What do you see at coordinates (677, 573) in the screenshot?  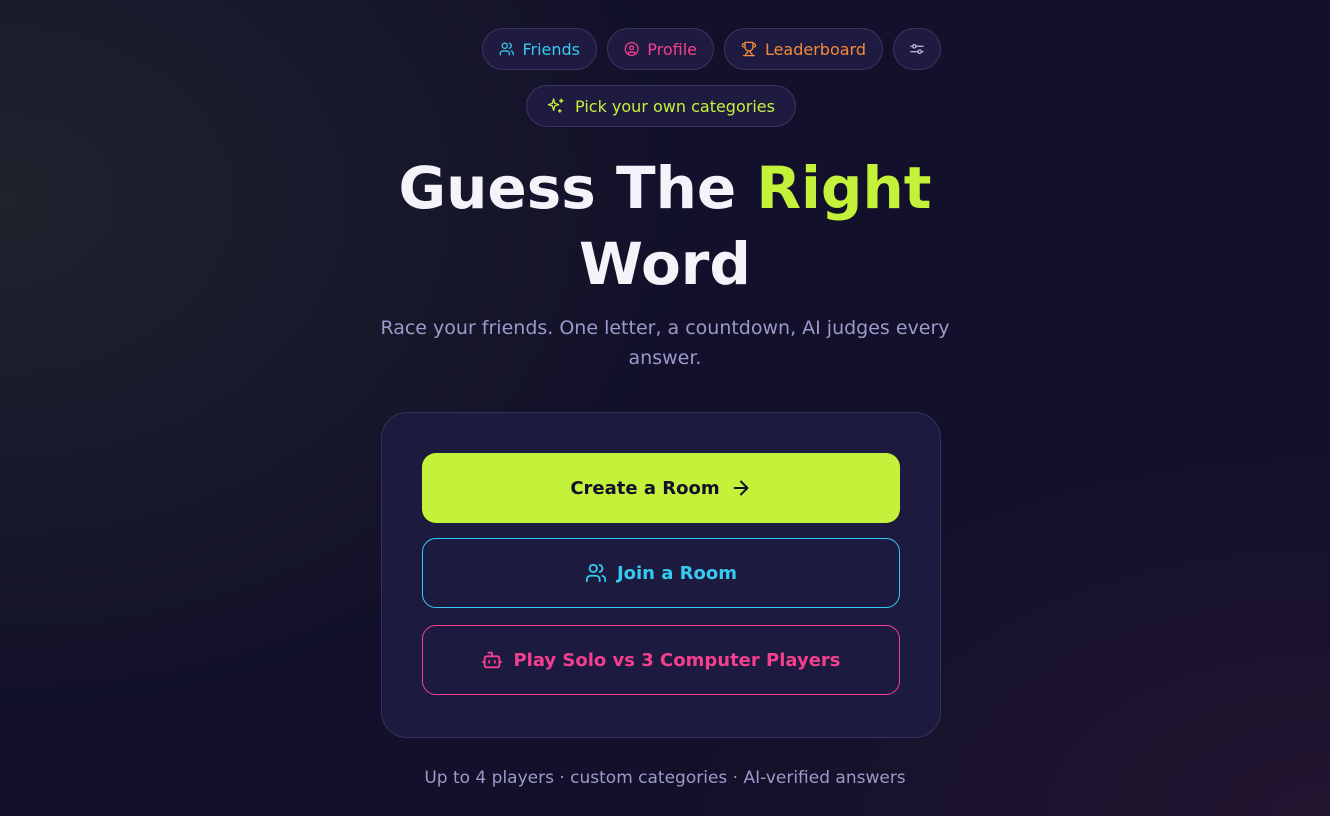 I see `join-room-label: Join a Room` at bounding box center [677, 573].